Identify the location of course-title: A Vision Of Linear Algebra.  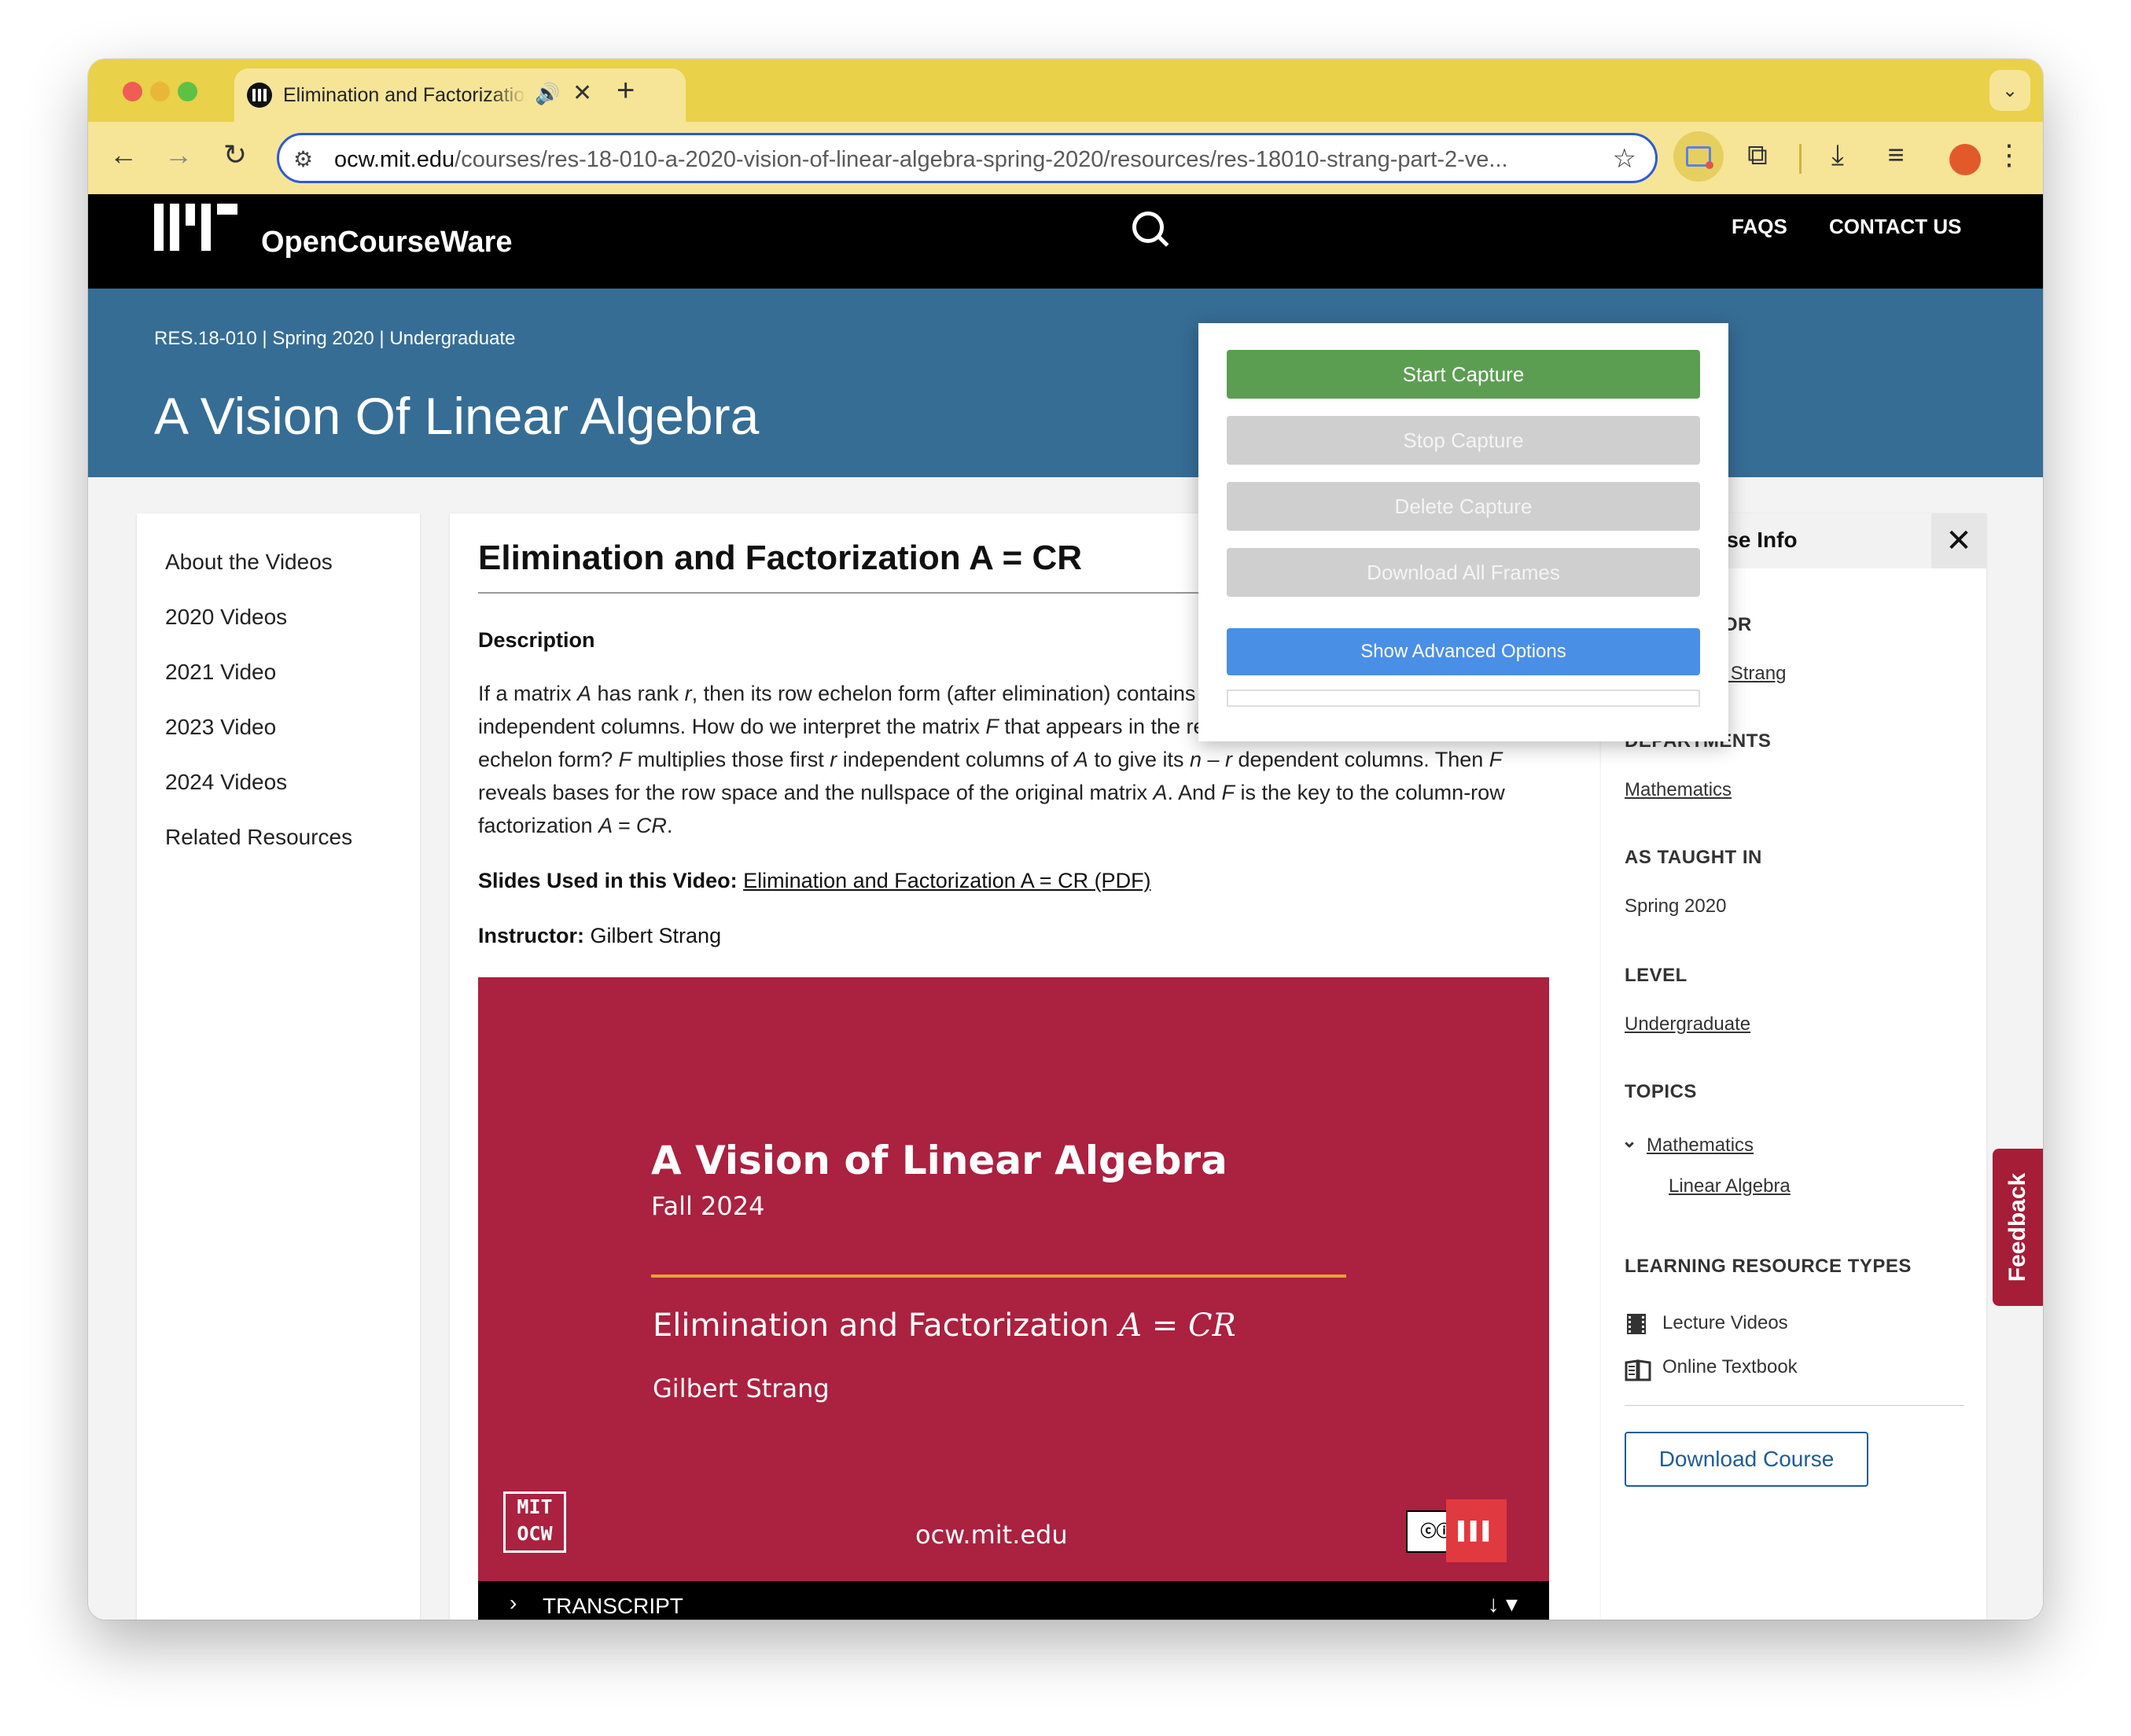
(456, 416).